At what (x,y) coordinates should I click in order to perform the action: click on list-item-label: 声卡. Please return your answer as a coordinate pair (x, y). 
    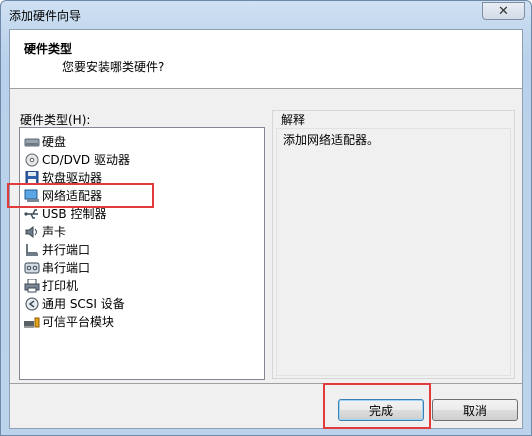
    Looking at the image, I should click on (54, 232).